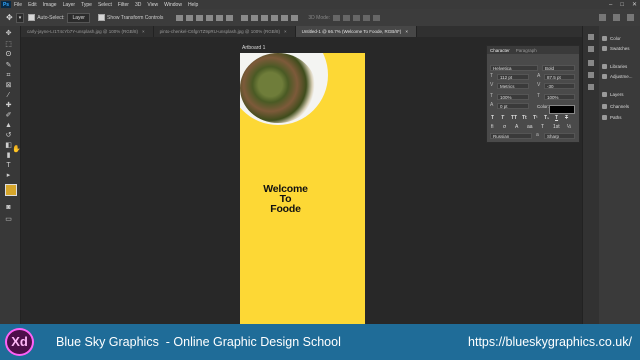 The height and width of the screenshot is (360, 640). I want to click on artboard: Welcome To Foode, so click(302, 188).